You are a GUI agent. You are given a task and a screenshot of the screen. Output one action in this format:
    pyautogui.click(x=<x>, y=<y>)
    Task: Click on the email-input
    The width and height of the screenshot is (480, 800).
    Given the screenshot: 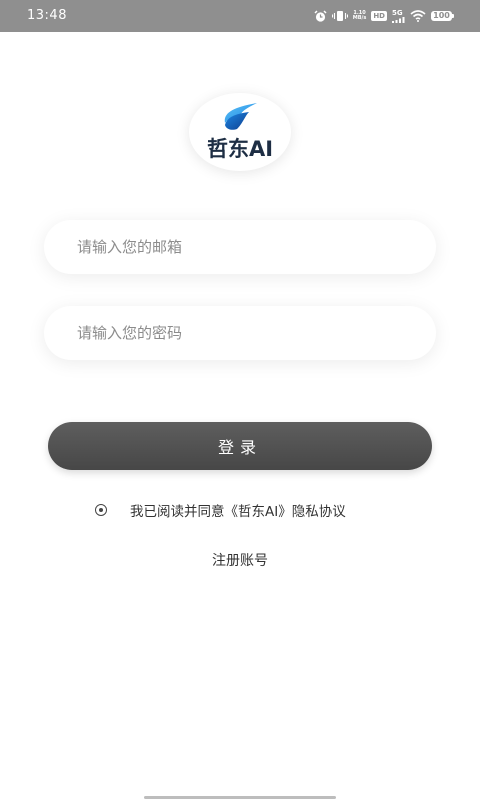 What is the action you would take?
    pyautogui.click(x=240, y=247)
    